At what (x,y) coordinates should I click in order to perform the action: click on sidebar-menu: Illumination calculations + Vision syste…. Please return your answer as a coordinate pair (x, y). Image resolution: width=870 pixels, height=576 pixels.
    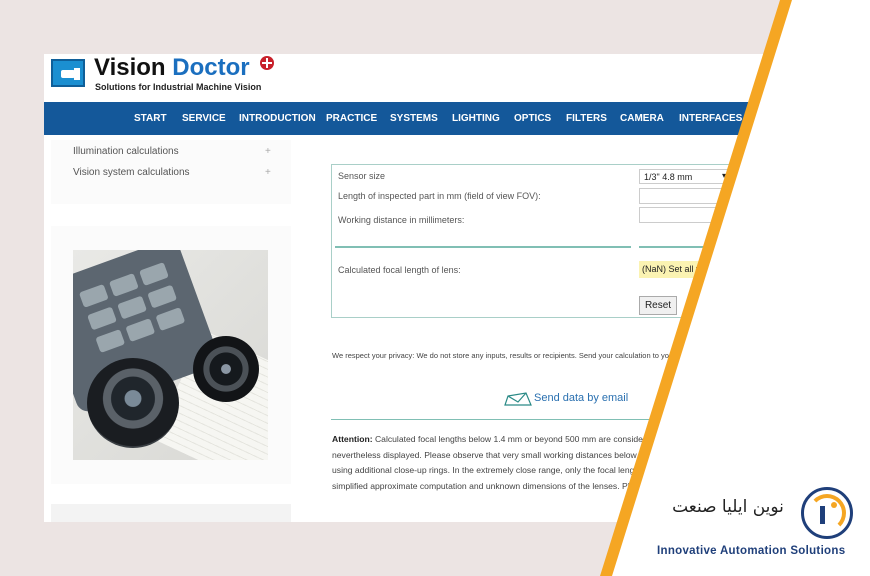
    Looking at the image, I should click on (171, 172).